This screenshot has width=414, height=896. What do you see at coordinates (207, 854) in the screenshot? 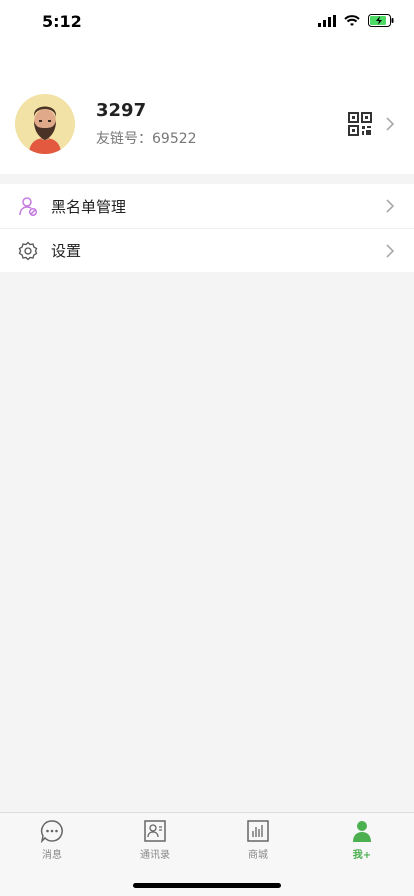
I see `tab-bar: 消息 通讯录 商城 我+` at bounding box center [207, 854].